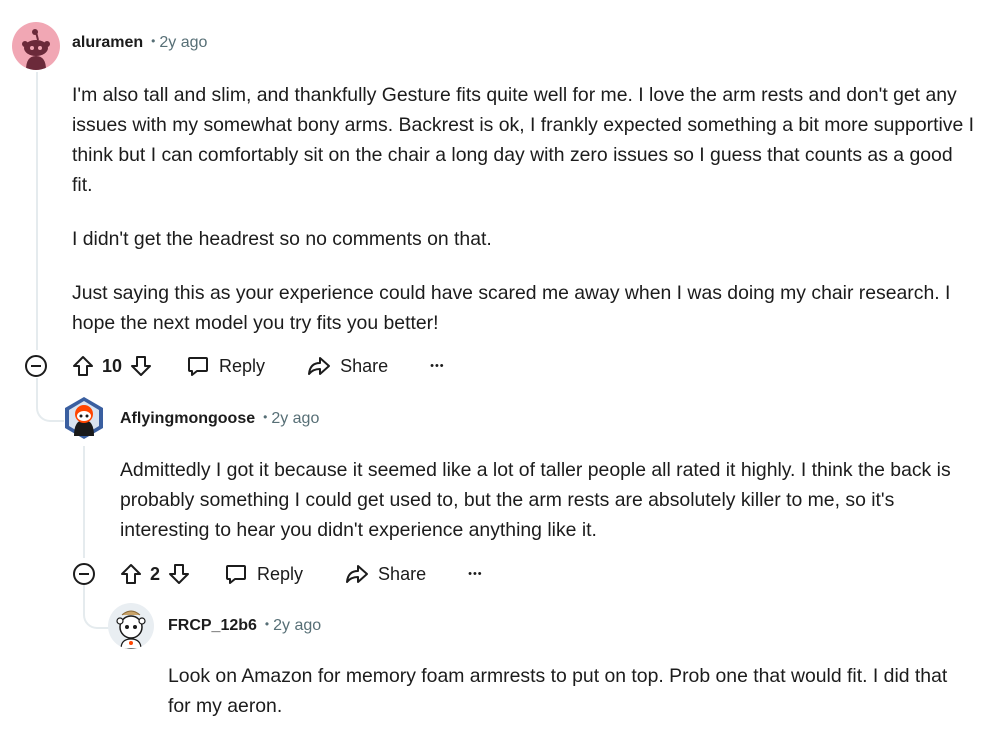  What do you see at coordinates (187, 419) in the screenshot?
I see `author-name: Aflyingmongoose` at bounding box center [187, 419].